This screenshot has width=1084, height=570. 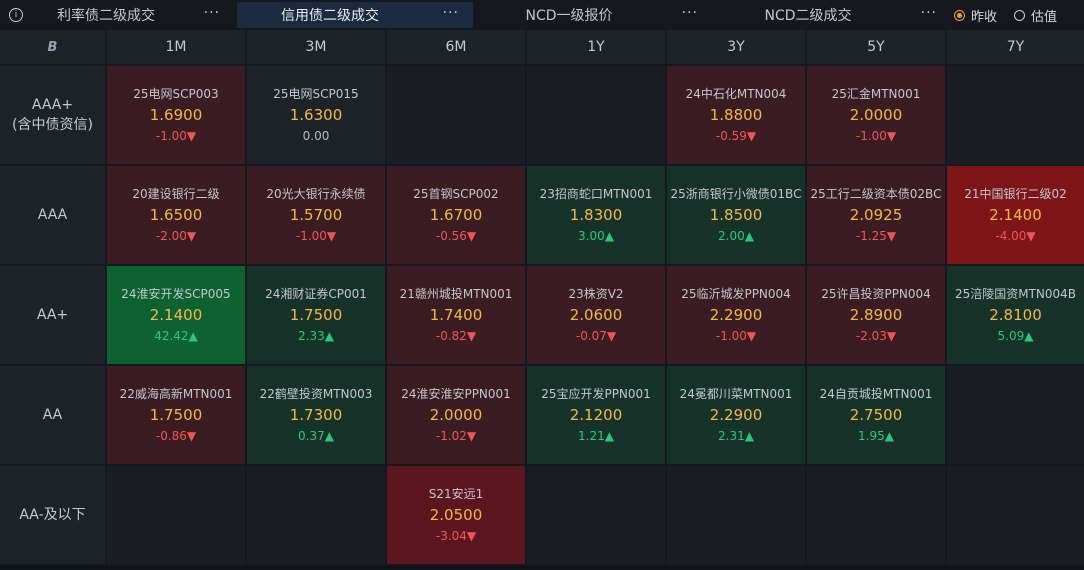 I want to click on bond-cell: 22威海高新MTN001 1.7500 -0.86▼, so click(x=176, y=415).